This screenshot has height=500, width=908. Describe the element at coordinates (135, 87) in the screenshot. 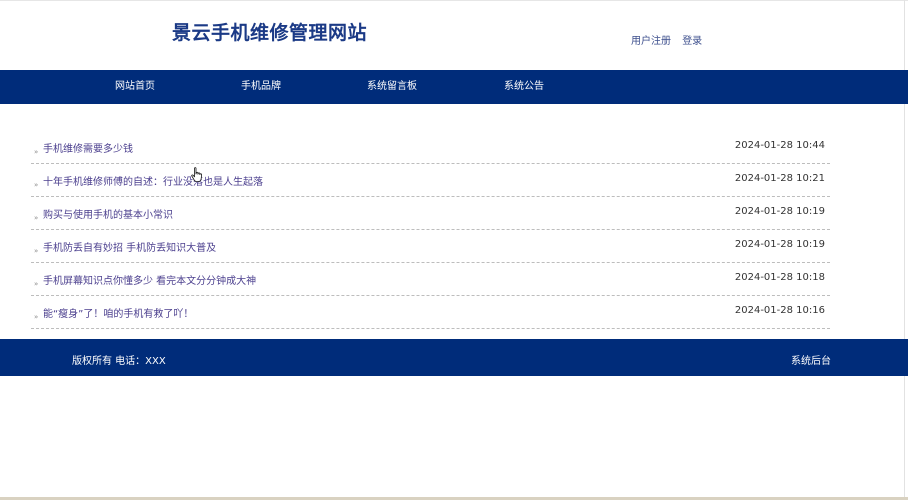

I see `nav-item-home: 网站首页` at that location.